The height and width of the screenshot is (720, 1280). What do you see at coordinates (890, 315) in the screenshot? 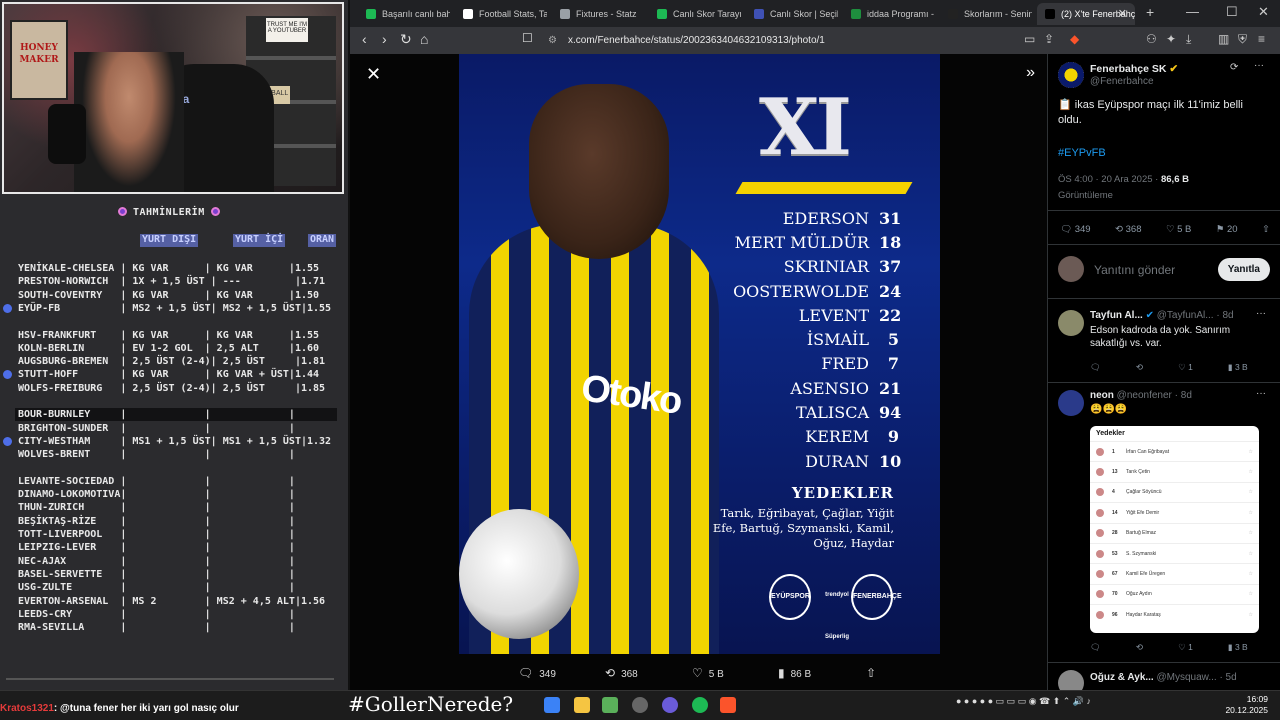
I see `player-number: 22` at bounding box center [890, 315].